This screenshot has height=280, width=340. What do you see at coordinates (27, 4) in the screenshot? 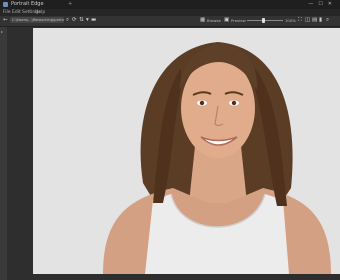
I see `app-title: Portrait Edge` at bounding box center [27, 4].